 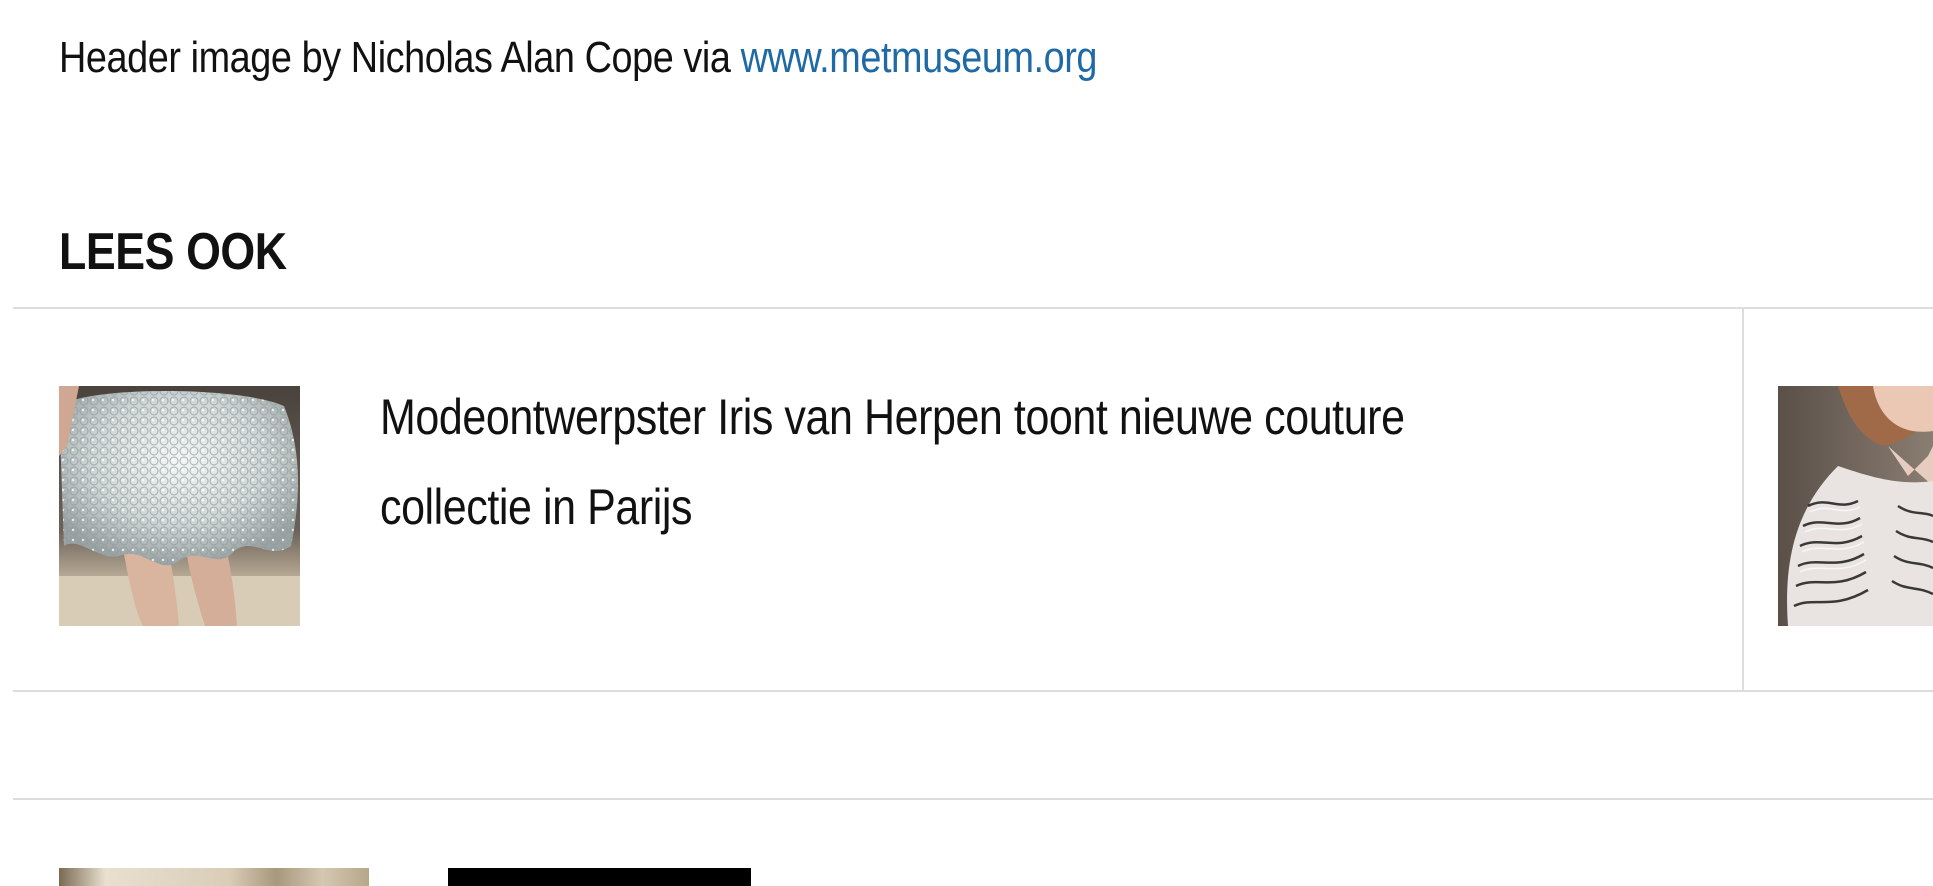 What do you see at coordinates (973, 308) in the screenshot?
I see `divider-top` at bounding box center [973, 308].